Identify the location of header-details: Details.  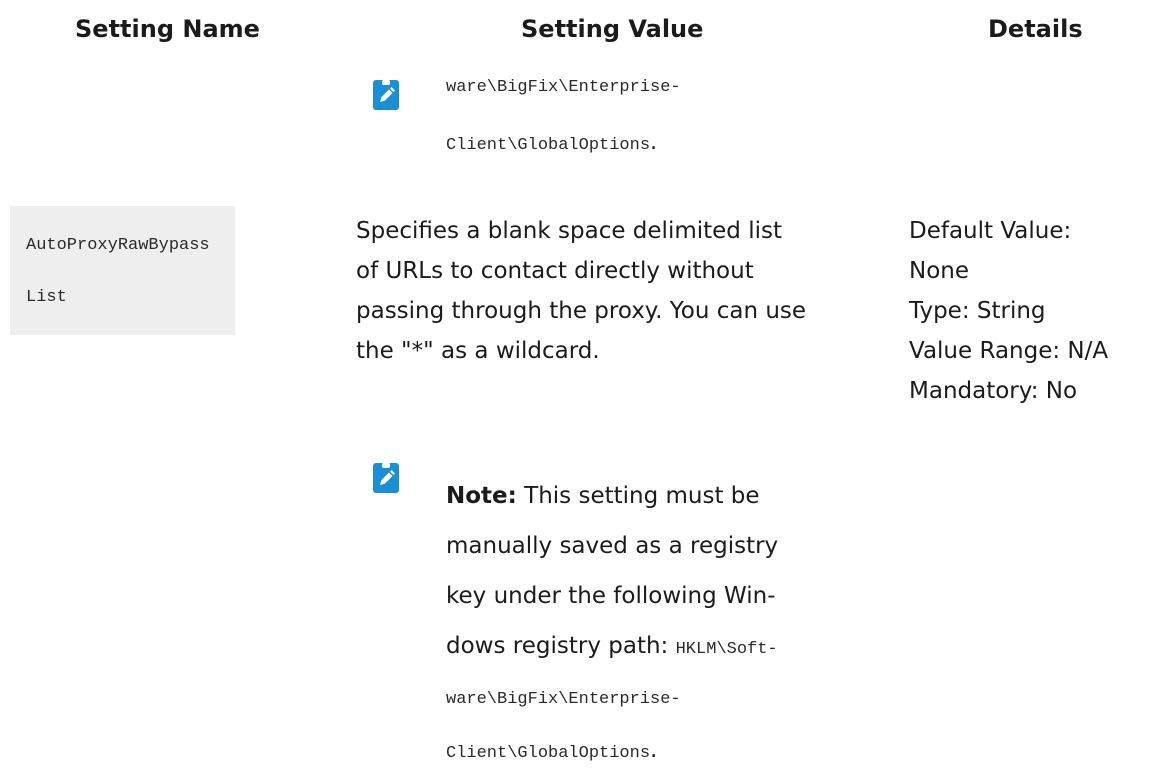
(1035, 29).